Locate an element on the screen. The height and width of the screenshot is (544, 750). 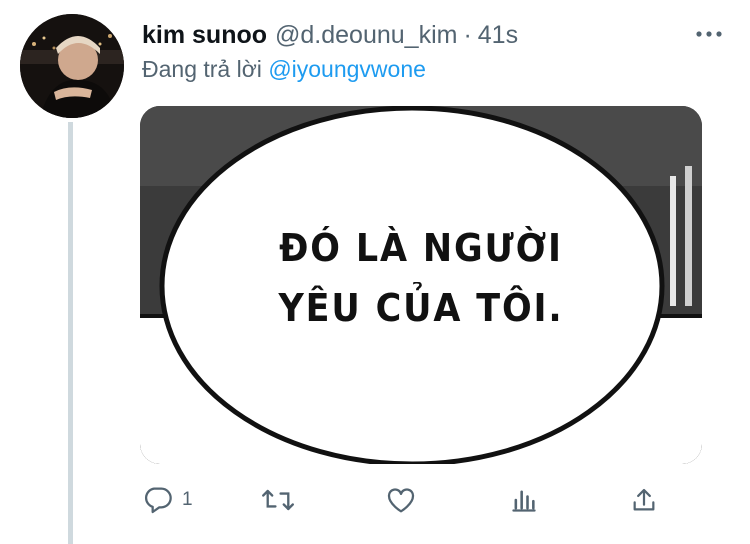
like-icon is located at coordinates (401, 500).